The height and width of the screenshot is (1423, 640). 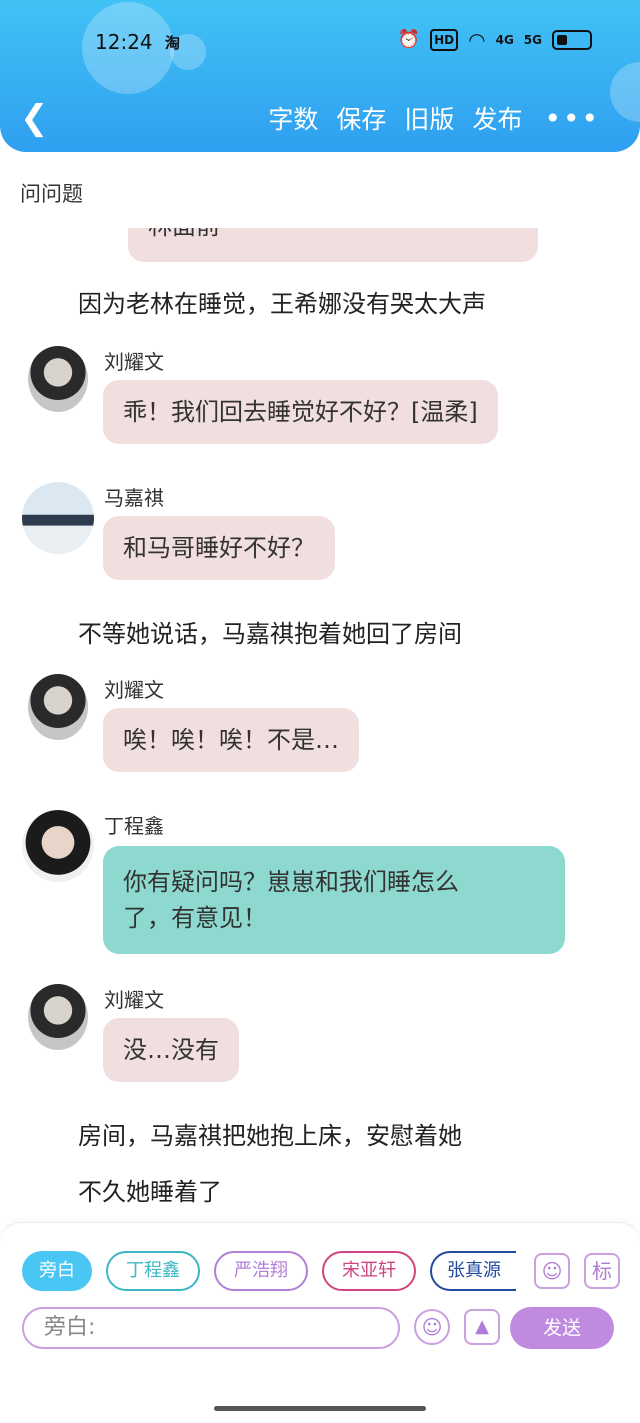 What do you see at coordinates (432, 1327) in the screenshot?
I see `emoji-icon: ☺` at bounding box center [432, 1327].